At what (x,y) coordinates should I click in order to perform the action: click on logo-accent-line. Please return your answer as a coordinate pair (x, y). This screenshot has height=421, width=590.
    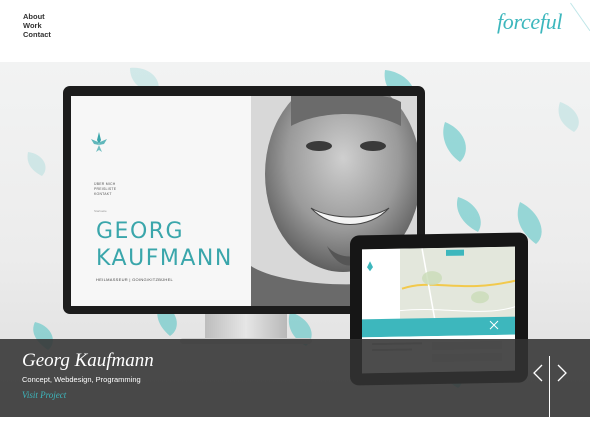
    Looking at the image, I should click on (580, 17).